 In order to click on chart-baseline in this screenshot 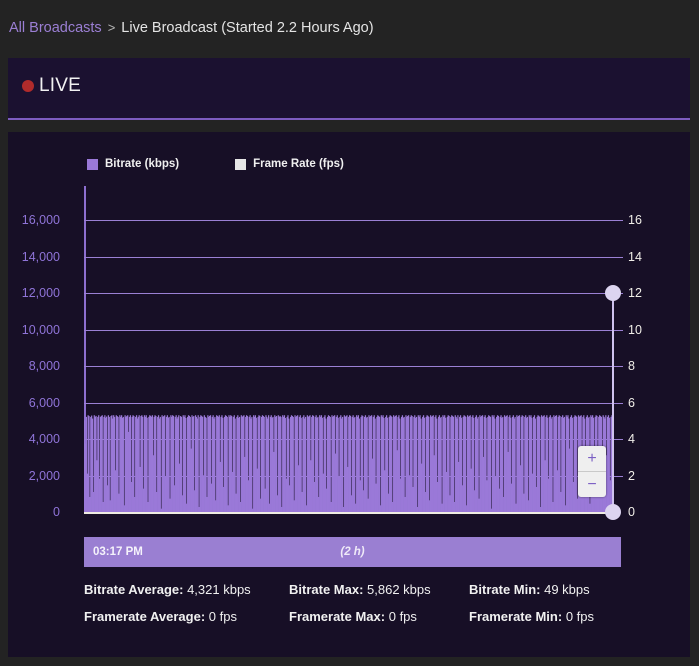, I will do `click(349, 513)`.